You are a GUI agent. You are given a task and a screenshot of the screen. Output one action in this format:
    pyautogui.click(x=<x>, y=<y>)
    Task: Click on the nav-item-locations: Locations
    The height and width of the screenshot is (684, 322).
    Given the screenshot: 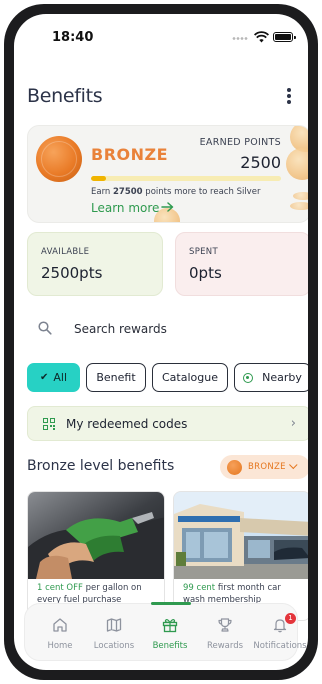 What is the action you would take?
    pyautogui.click(x=114, y=633)
    